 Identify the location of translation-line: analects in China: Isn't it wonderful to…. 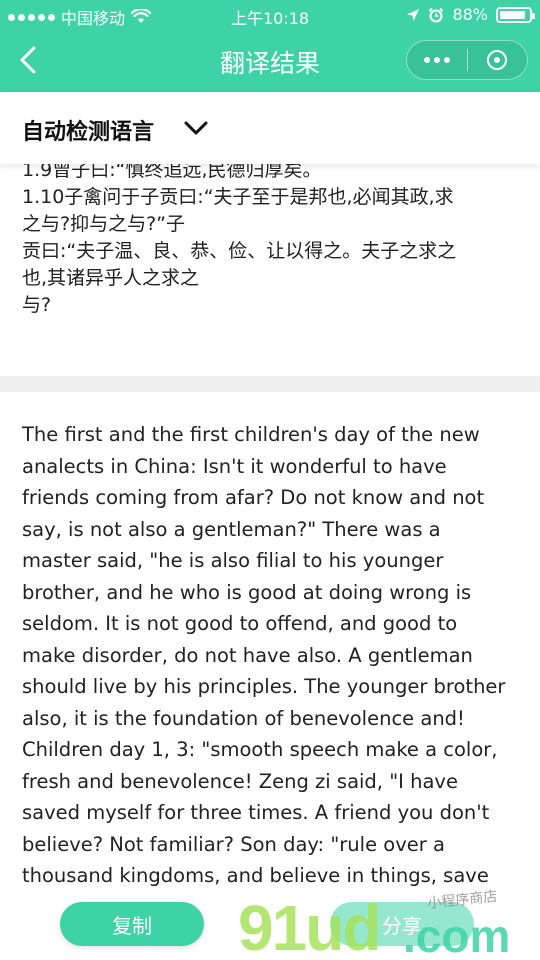
(234, 466).